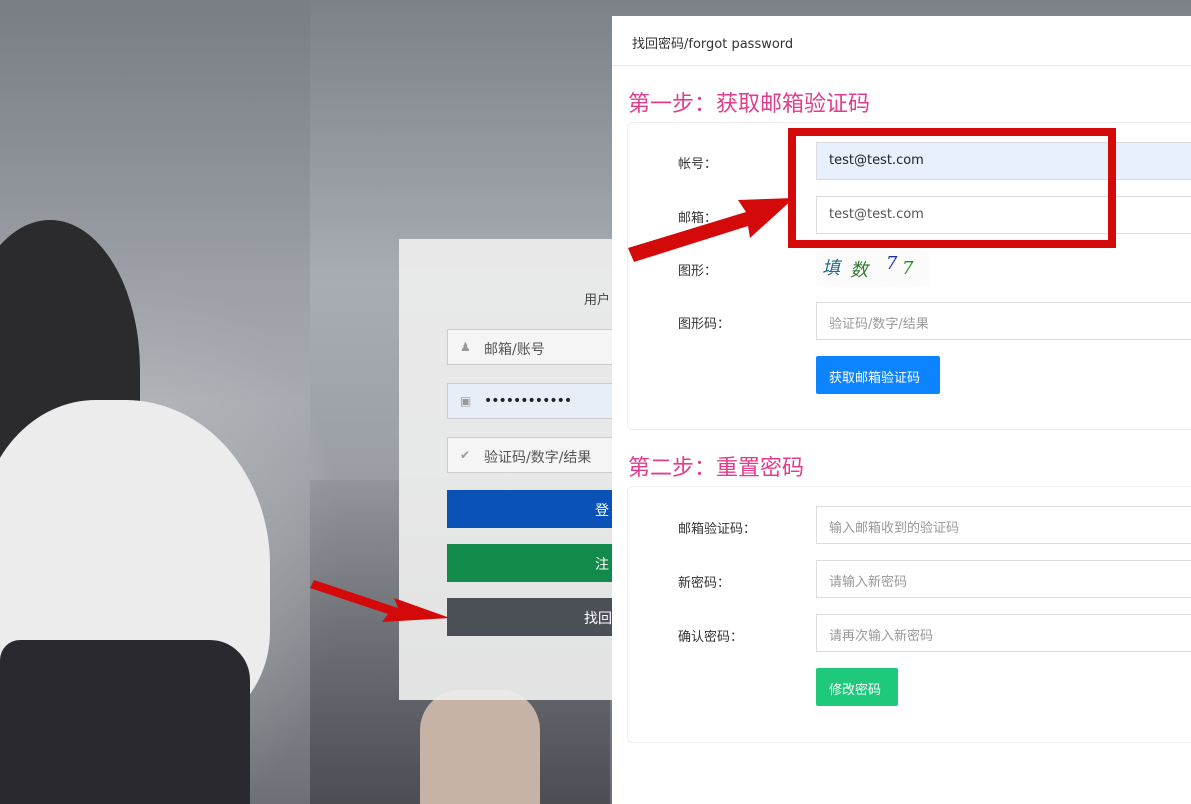 This screenshot has width=1191, height=804. Describe the element at coordinates (533, 617) in the screenshot. I see `forgot-password-button: 找回` at that location.